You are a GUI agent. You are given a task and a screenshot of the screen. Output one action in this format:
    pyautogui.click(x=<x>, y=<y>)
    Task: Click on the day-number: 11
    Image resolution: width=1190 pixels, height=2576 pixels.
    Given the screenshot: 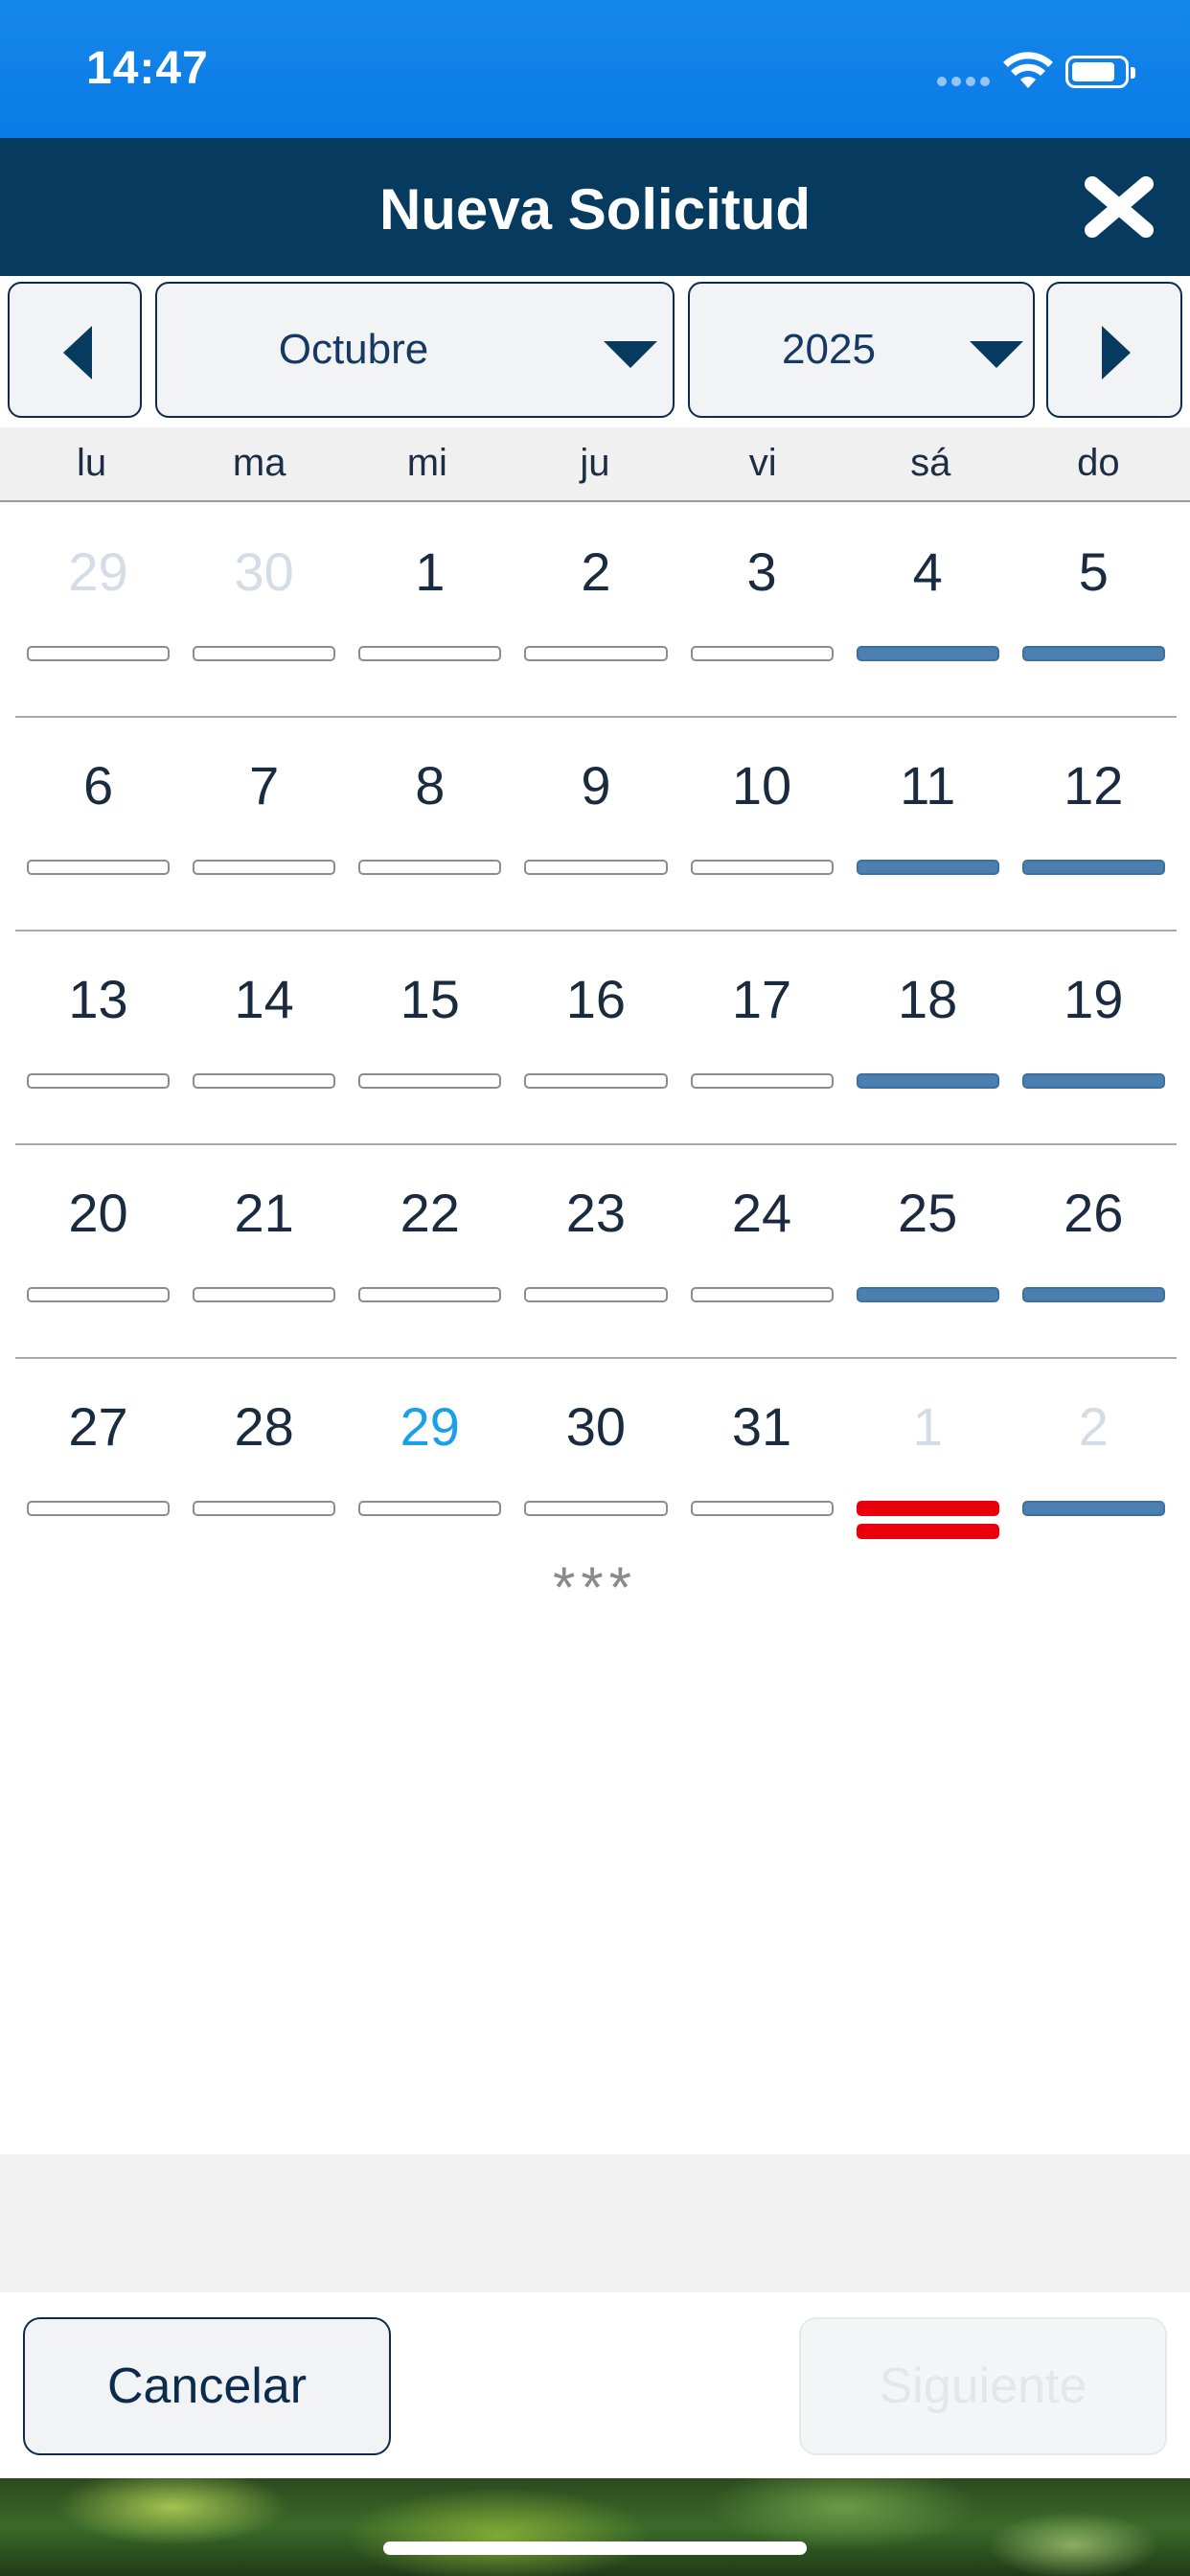 What is the action you would take?
    pyautogui.click(x=928, y=785)
    